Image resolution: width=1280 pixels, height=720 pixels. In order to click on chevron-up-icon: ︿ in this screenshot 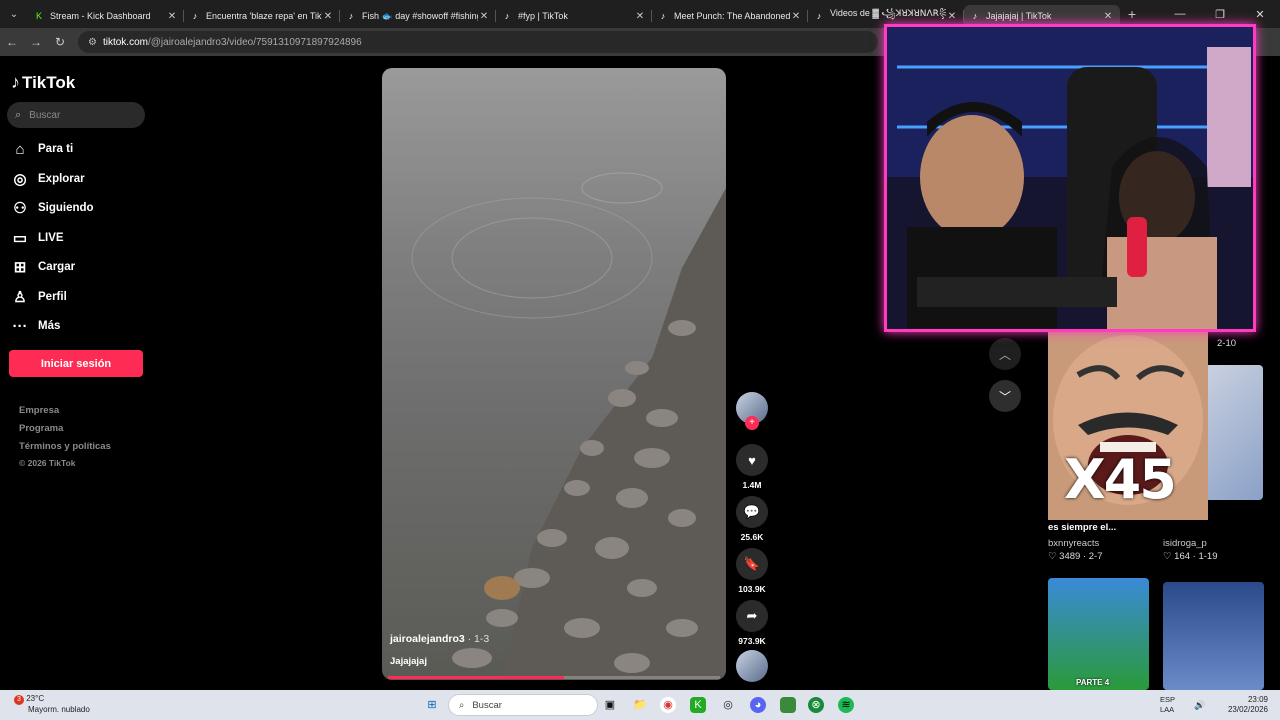, I will do `click(1004, 354)`.